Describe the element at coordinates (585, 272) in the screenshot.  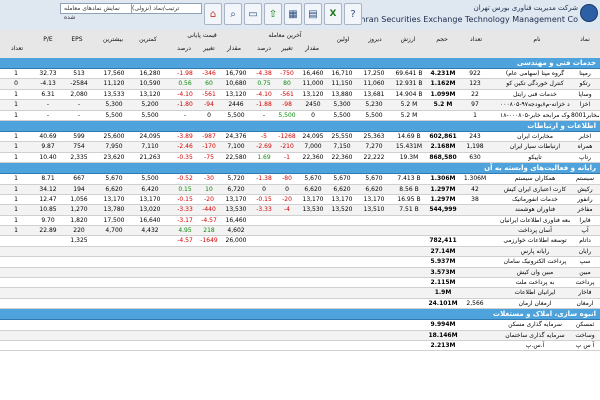
I see `cell-sym: مبین` at that location.